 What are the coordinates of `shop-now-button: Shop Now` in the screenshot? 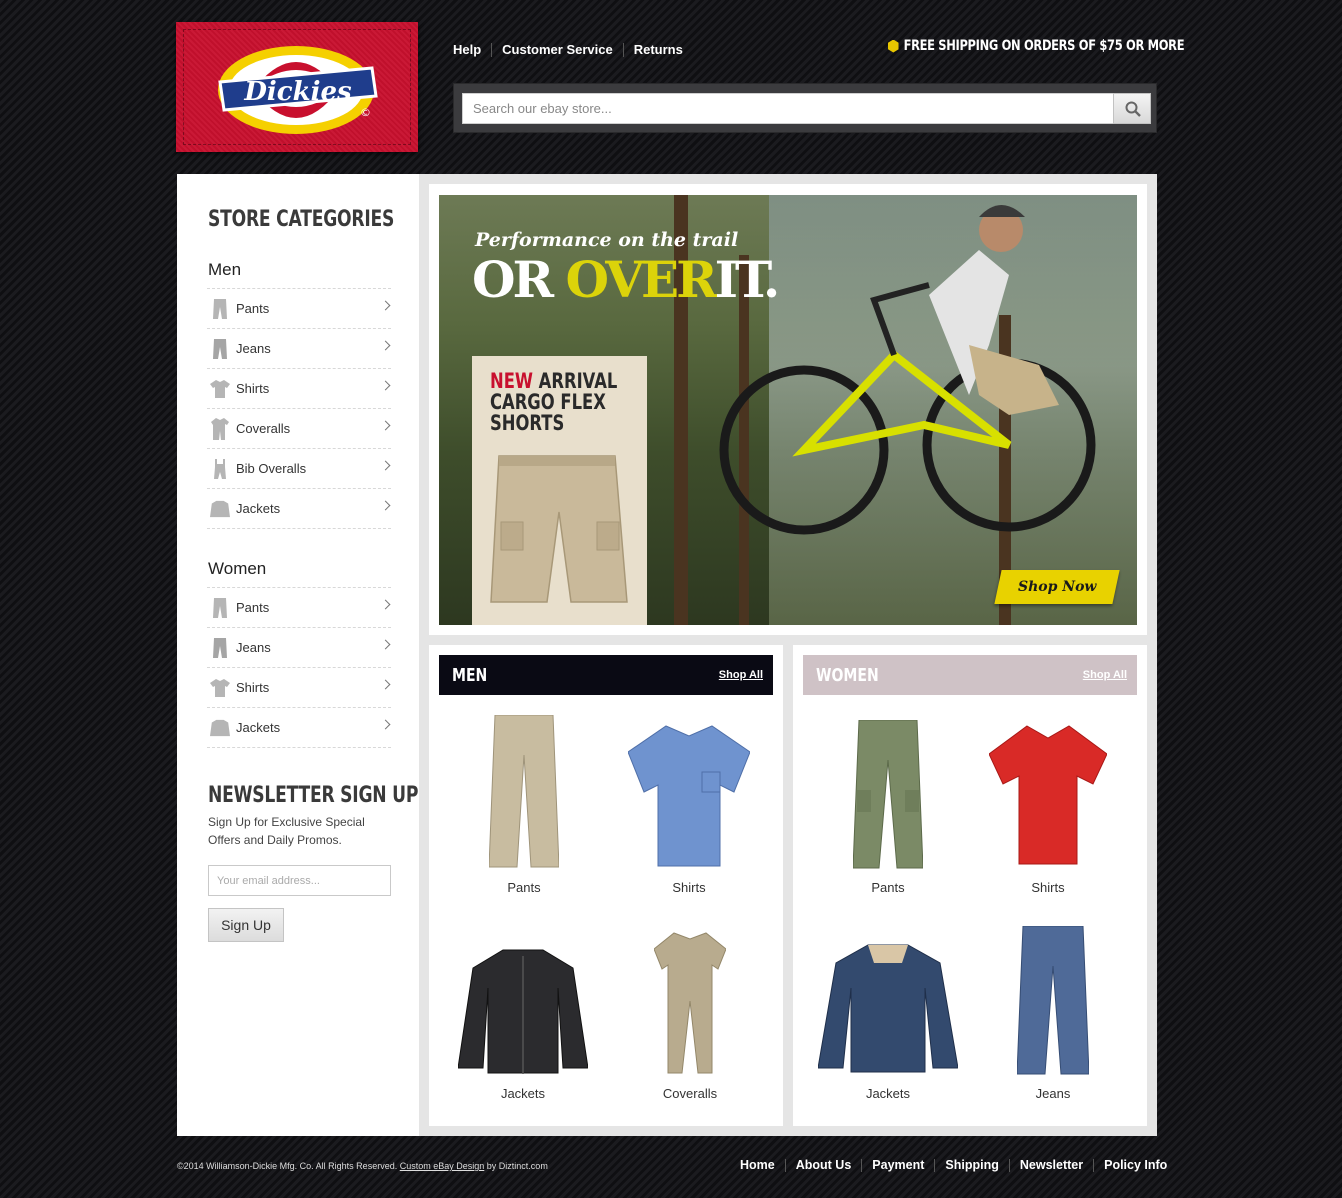 It's located at (1057, 587).